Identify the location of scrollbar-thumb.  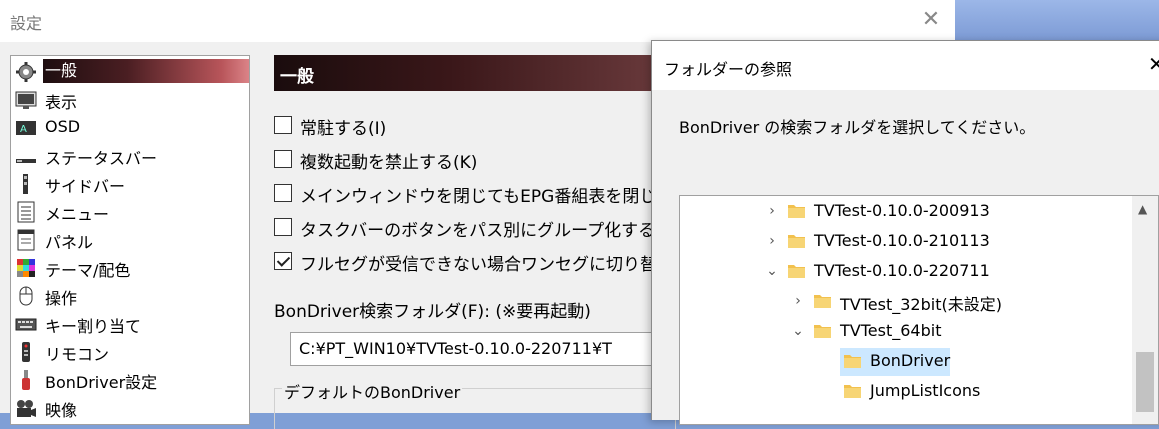
(1145, 382).